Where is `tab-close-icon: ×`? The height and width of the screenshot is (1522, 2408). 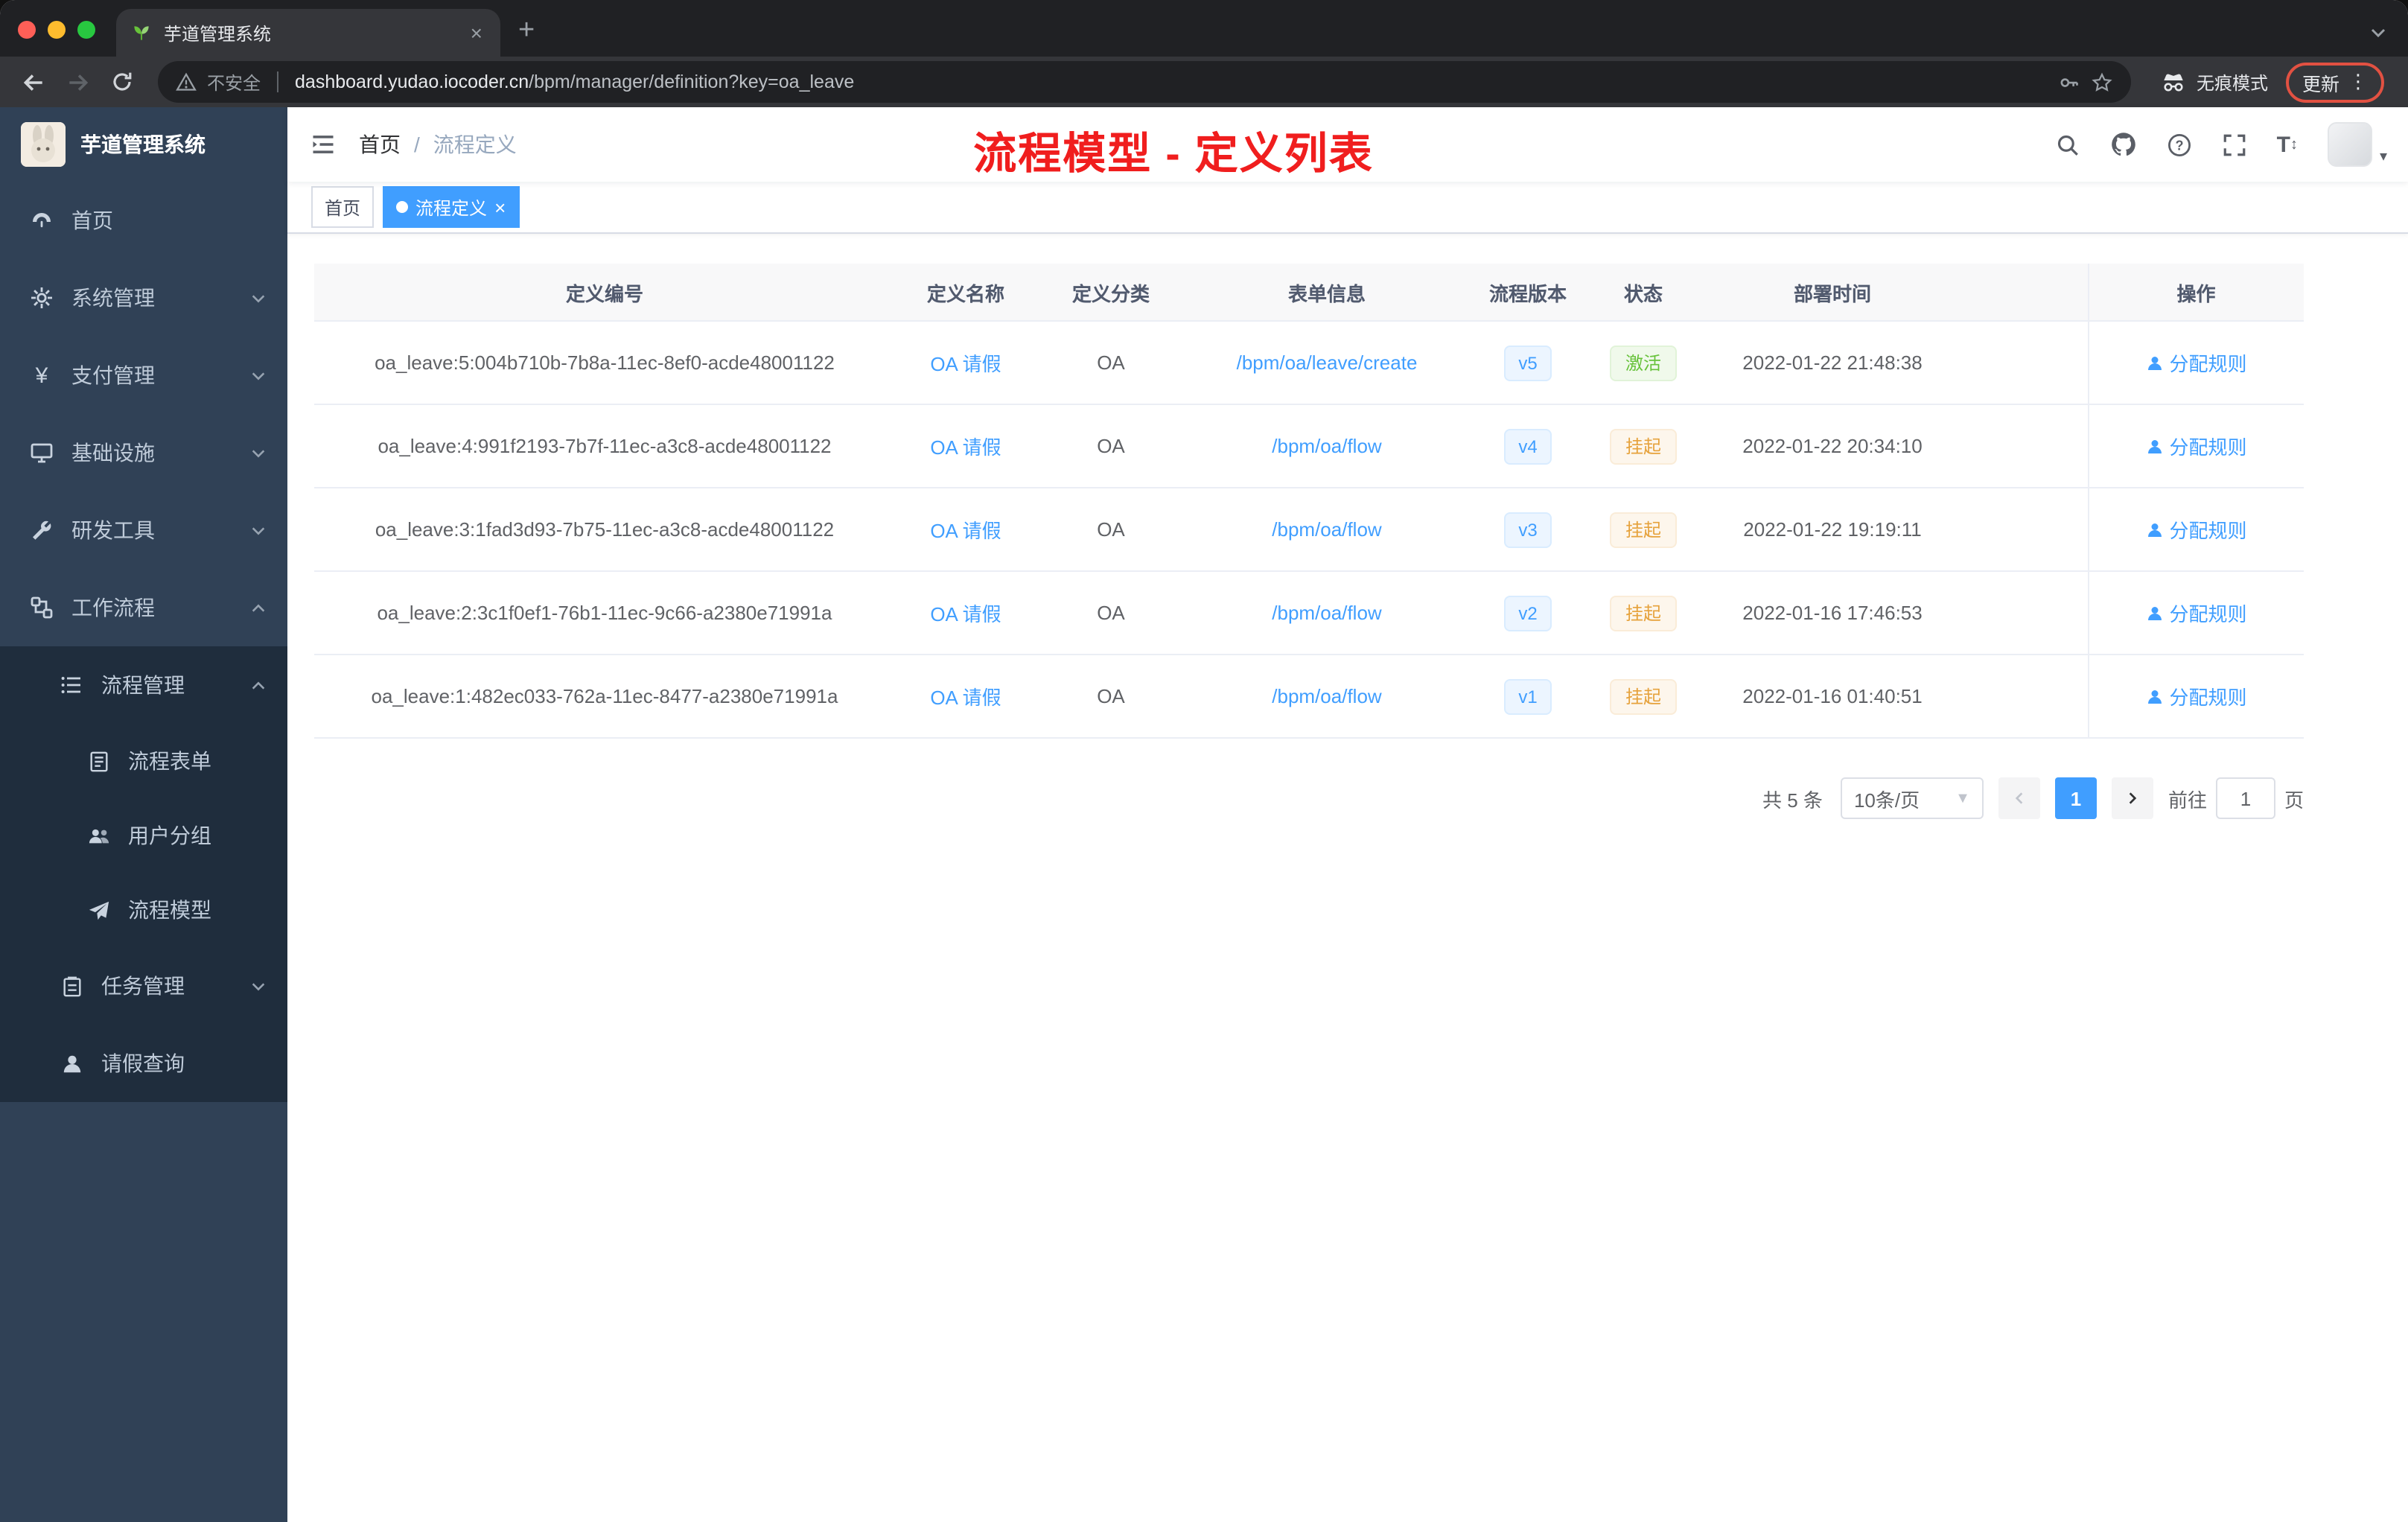
tab-close-icon: × is located at coordinates (476, 33).